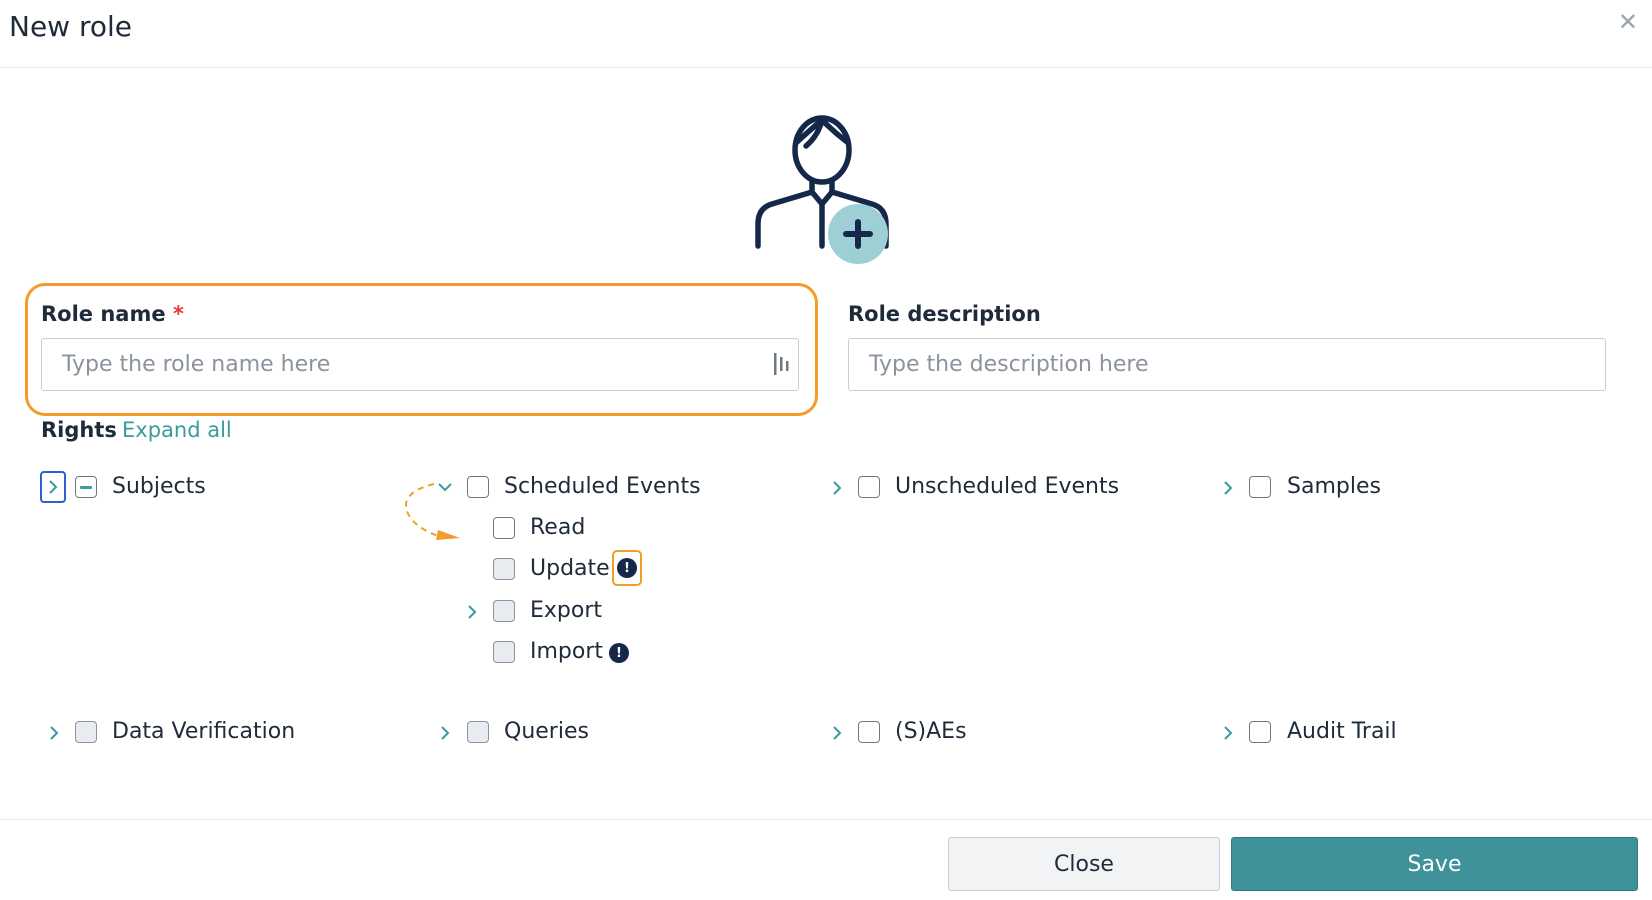 The height and width of the screenshot is (900, 1652). I want to click on import-checkbox, so click(504, 652).